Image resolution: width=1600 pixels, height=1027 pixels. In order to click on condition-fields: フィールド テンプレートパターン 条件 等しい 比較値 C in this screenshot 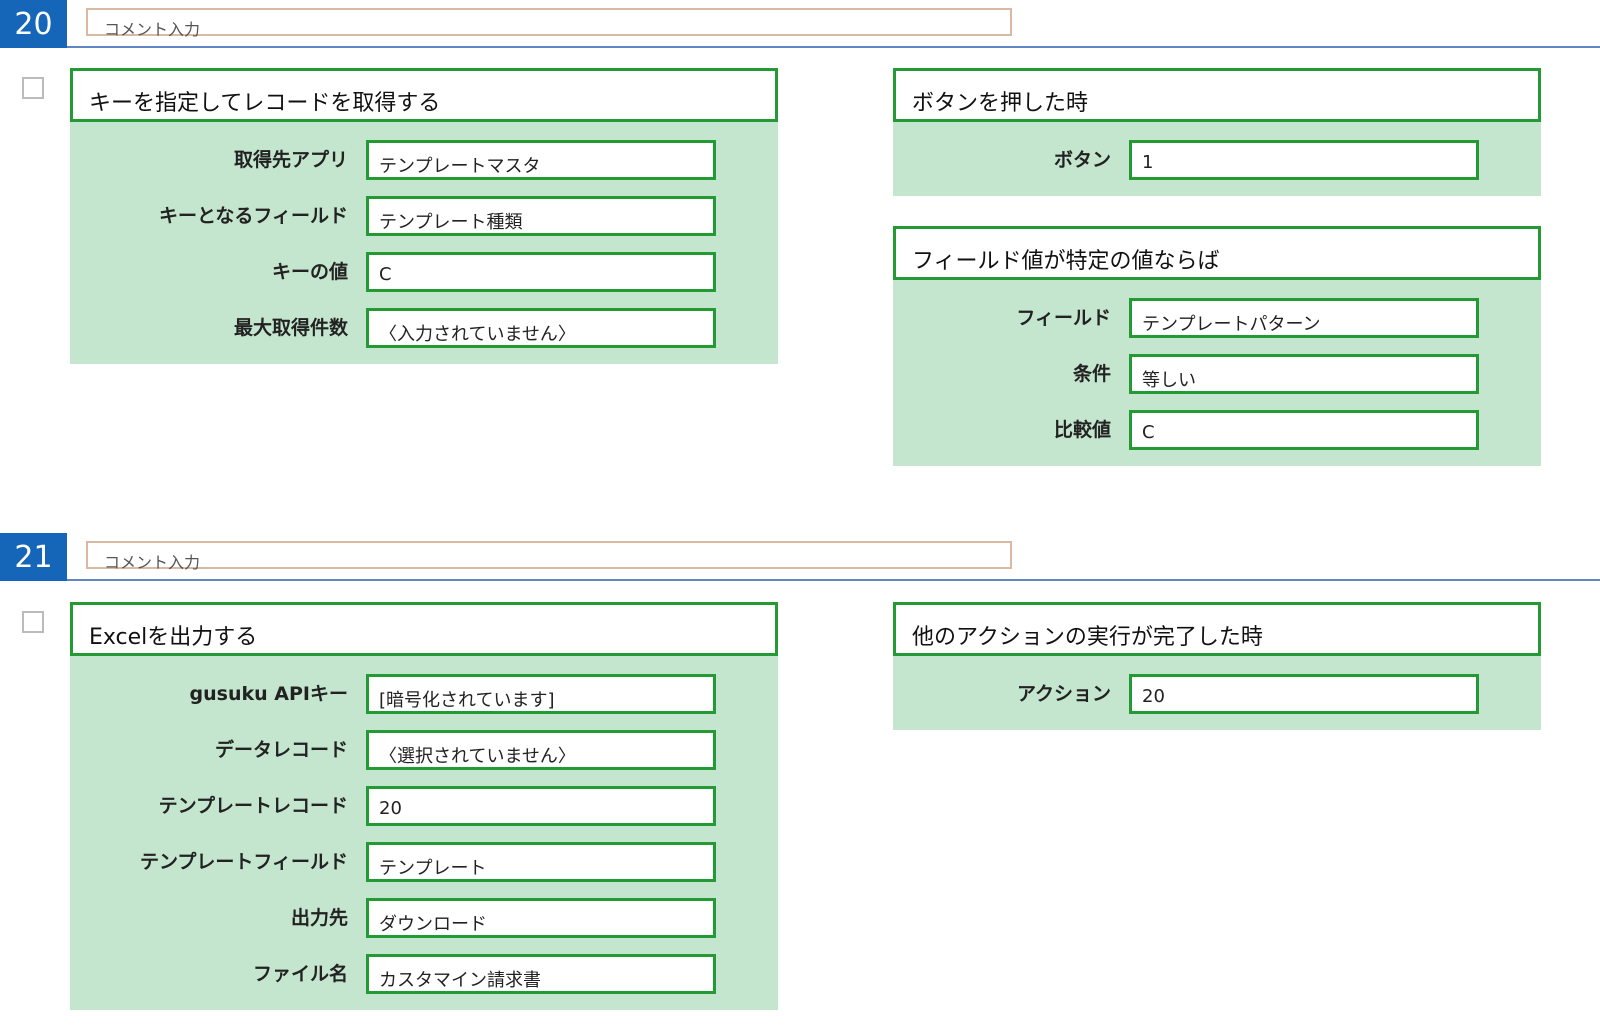, I will do `click(1217, 373)`.